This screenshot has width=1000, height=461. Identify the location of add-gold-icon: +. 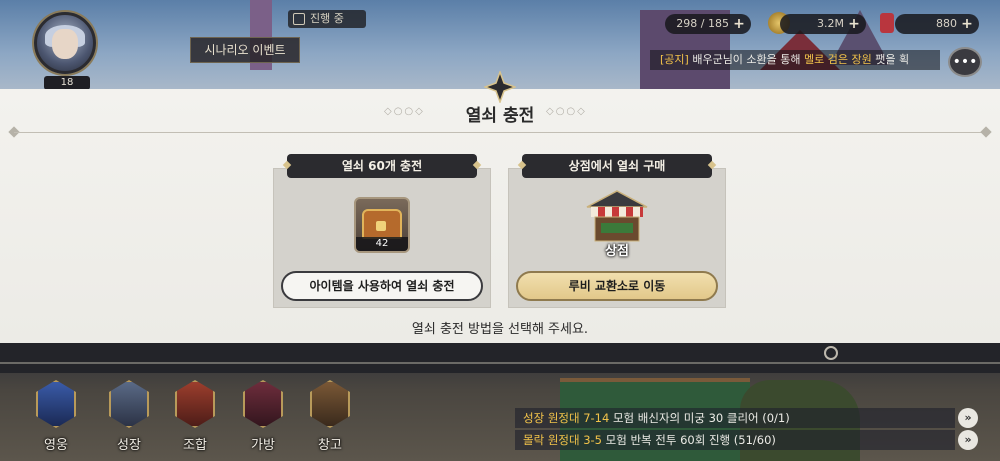
(854, 24).